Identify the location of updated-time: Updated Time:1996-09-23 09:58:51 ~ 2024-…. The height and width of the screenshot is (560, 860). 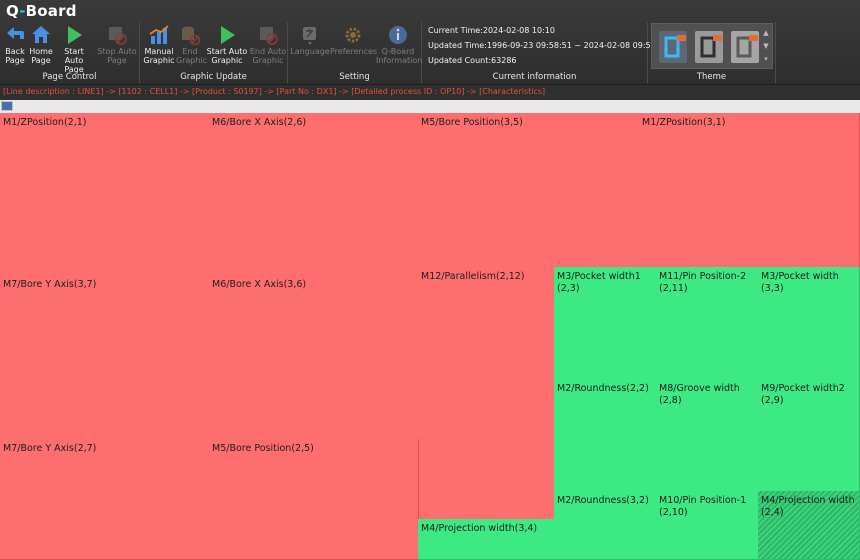
(548, 45).